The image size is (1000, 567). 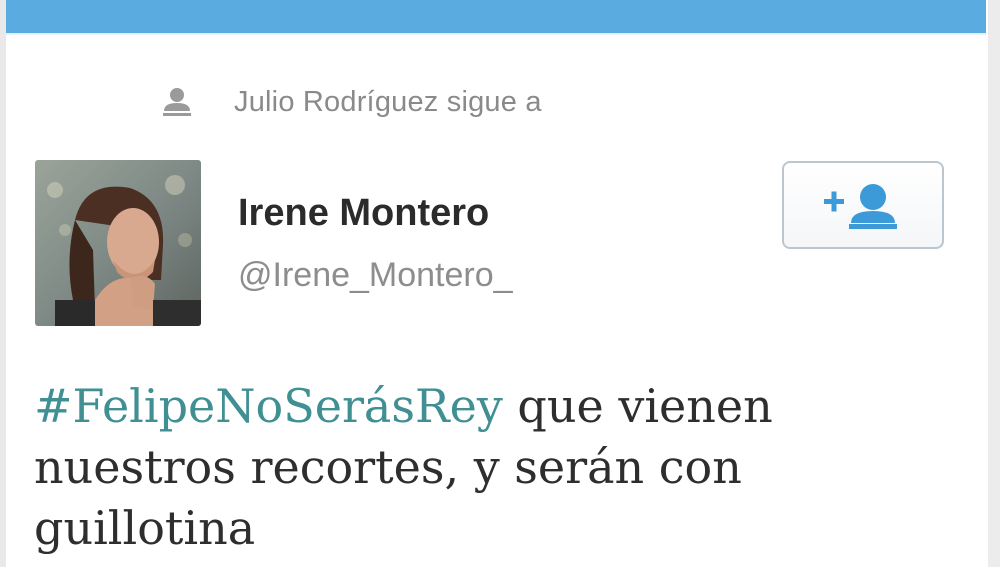 What do you see at coordinates (496, 34) in the screenshot?
I see `header-shadow` at bounding box center [496, 34].